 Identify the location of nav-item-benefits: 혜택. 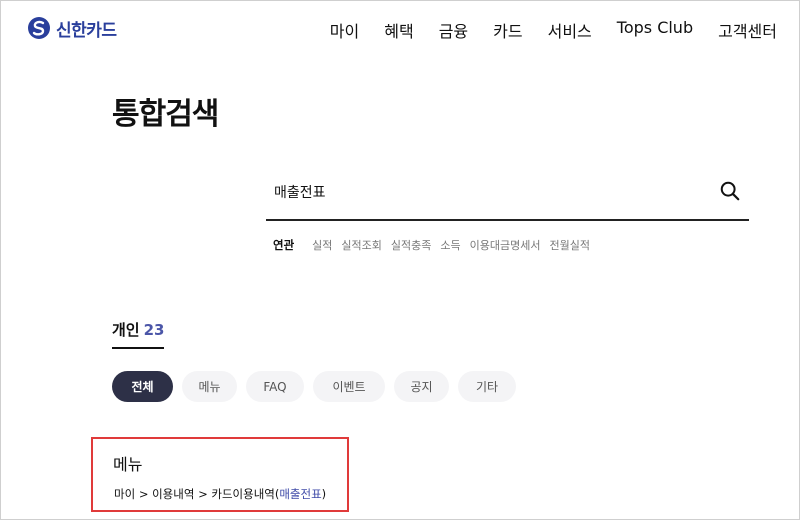
(398, 30).